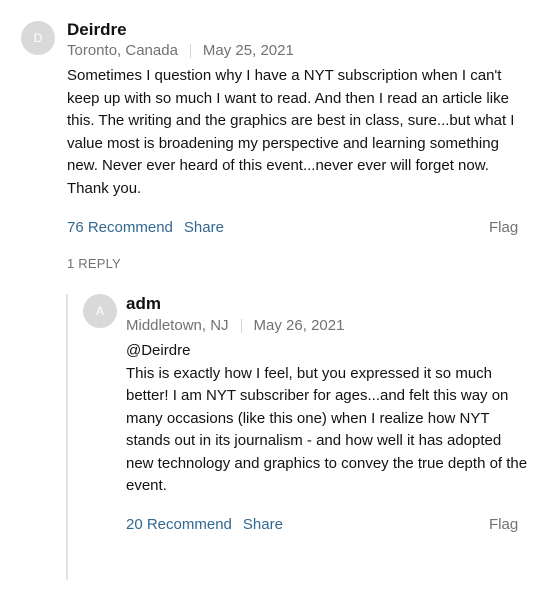 This screenshot has width=539, height=600. What do you see at coordinates (503, 227) in the screenshot?
I see `flag-button: Flag` at bounding box center [503, 227].